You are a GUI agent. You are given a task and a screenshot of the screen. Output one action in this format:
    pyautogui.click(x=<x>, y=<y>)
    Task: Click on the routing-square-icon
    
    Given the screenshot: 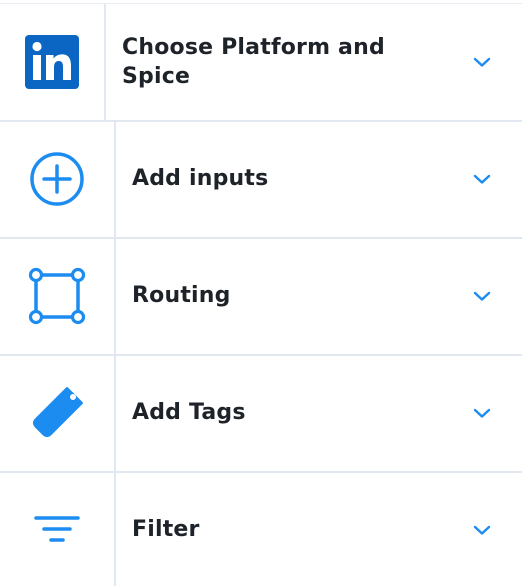 What is the action you would take?
    pyautogui.click(x=57, y=295)
    